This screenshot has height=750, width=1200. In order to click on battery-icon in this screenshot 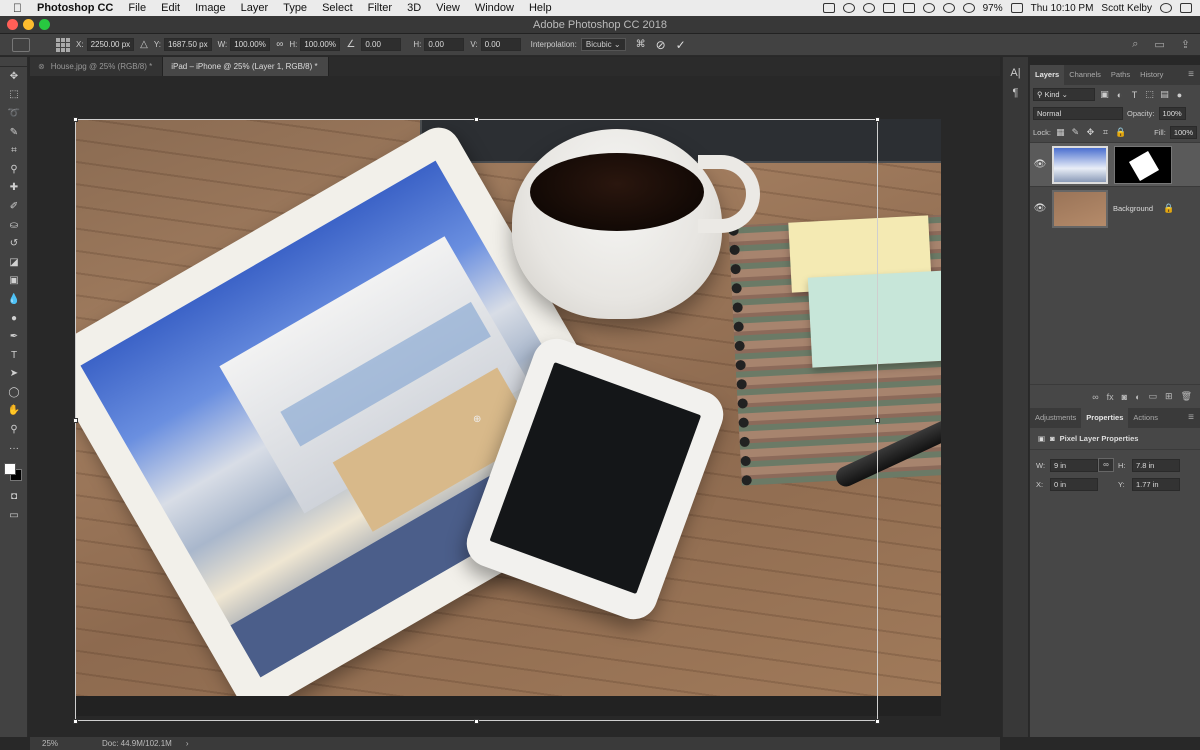, I will do `click(1016, 8)`.